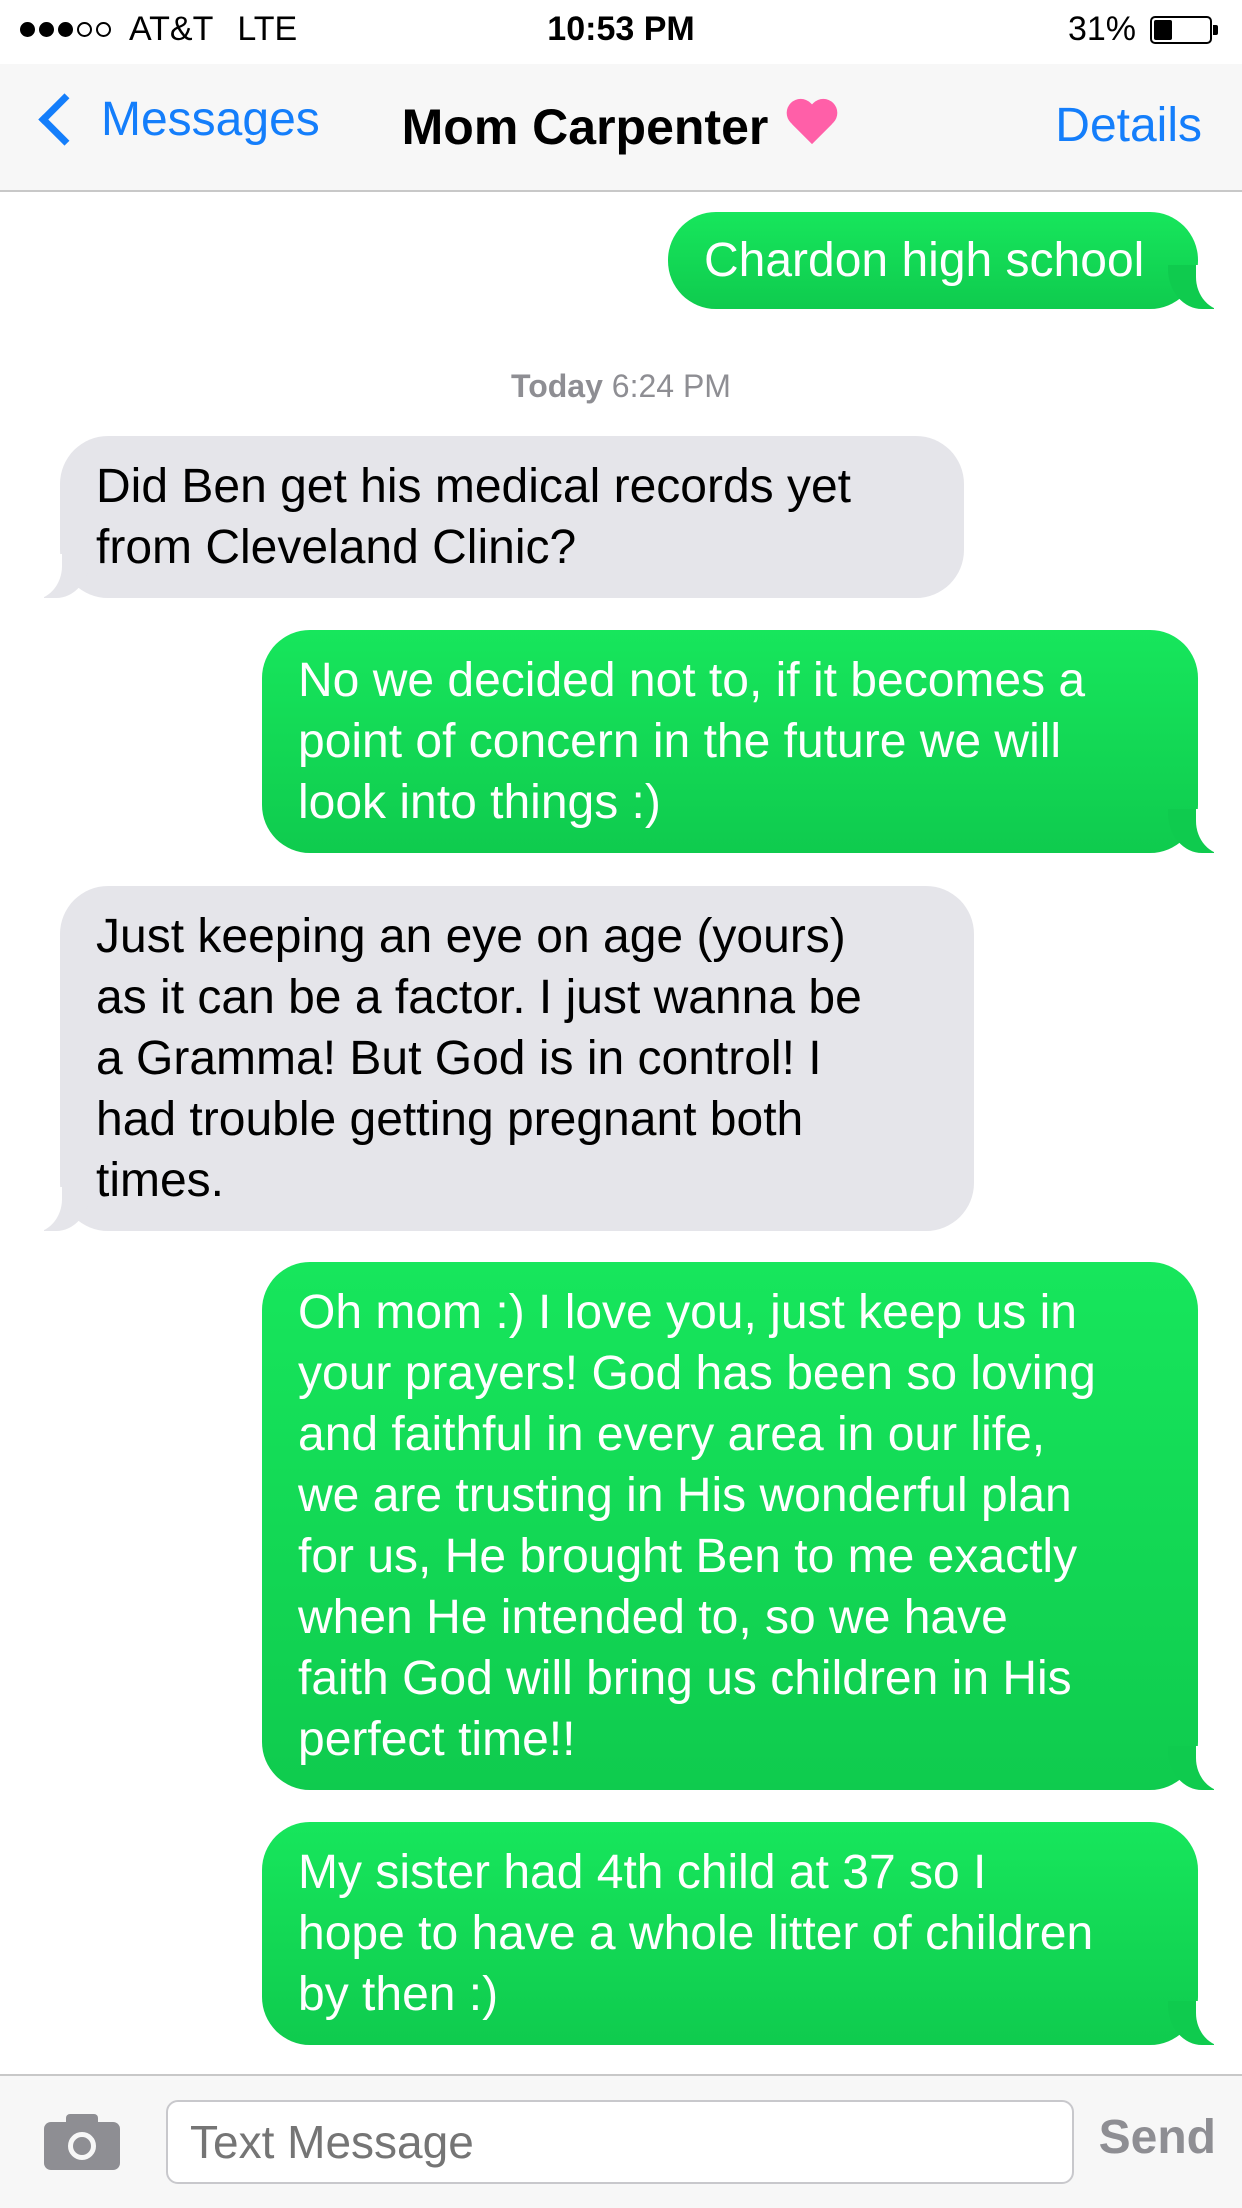 This screenshot has height=2208, width=1242. What do you see at coordinates (1142, 29) in the screenshot?
I see `status-right: 31%` at bounding box center [1142, 29].